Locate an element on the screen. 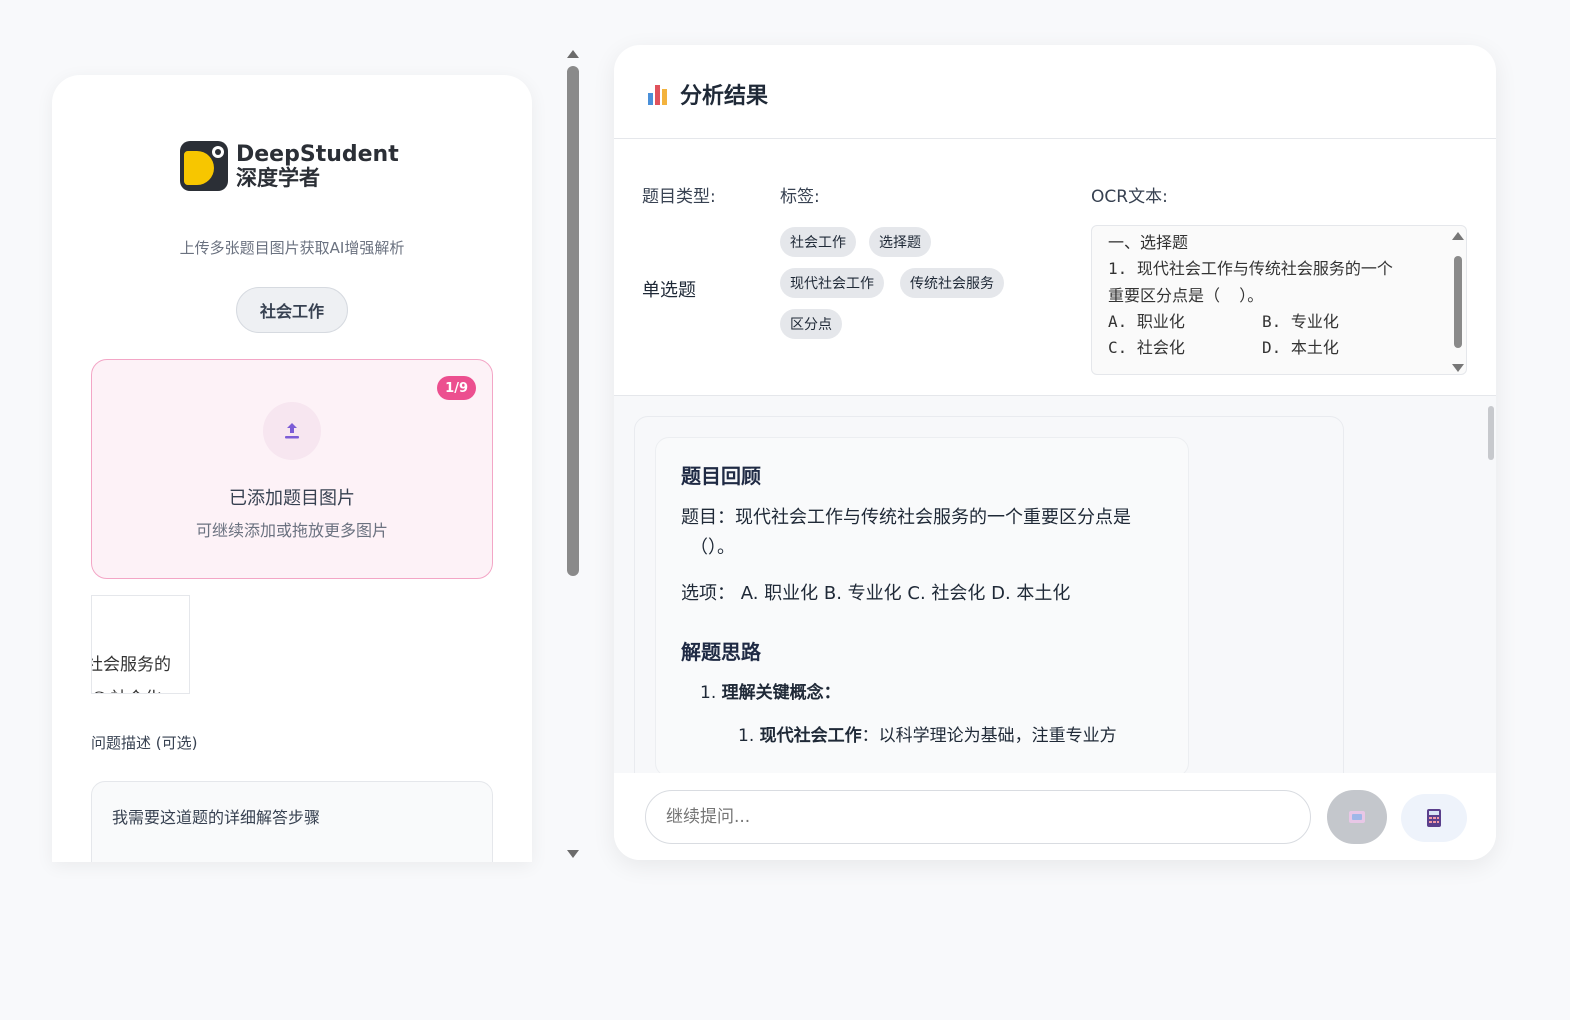 Image resolution: width=1570 pixels, height=1020 pixels. panel-scrollbar is located at coordinates (573, 454).